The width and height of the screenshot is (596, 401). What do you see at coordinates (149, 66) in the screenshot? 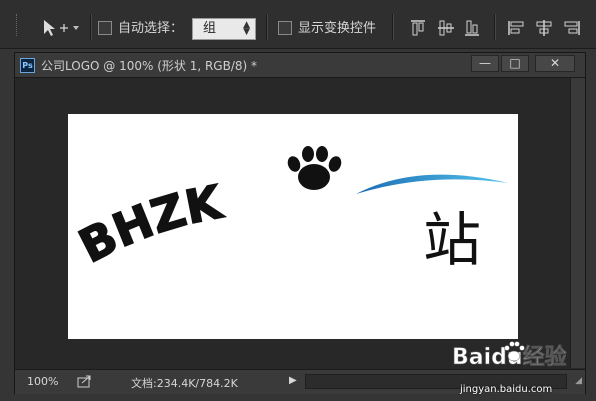
I see `document-title: 公司LOGO @ 100% (形状 1, RGB/8) *` at bounding box center [149, 66].